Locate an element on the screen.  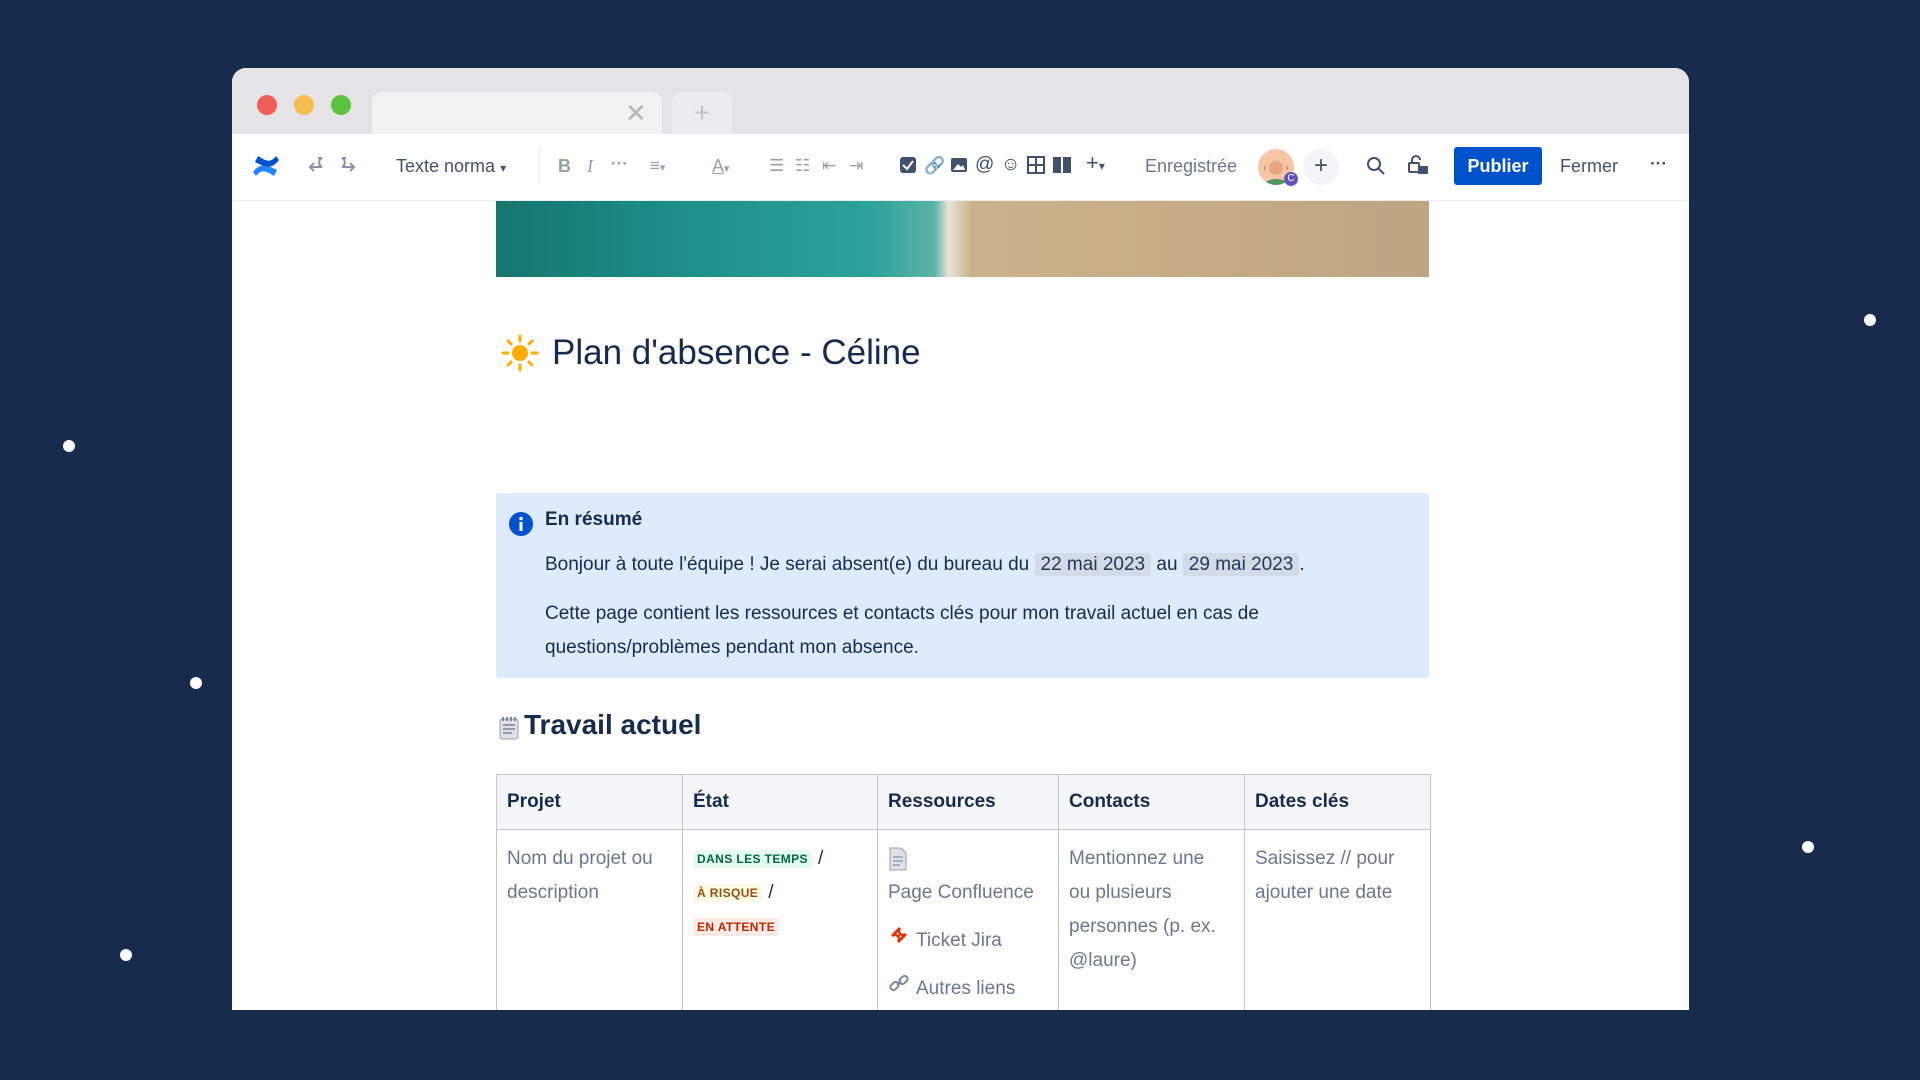
minimize-window-button is located at coordinates (304, 105).